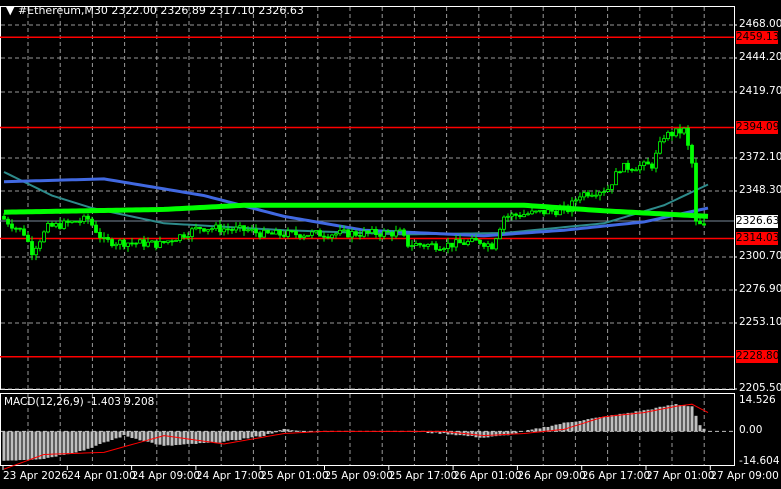 The height and width of the screenshot is (489, 781). What do you see at coordinates (751, 430) in the screenshot?
I see `macd-axis-label: 0.00` at bounding box center [751, 430].